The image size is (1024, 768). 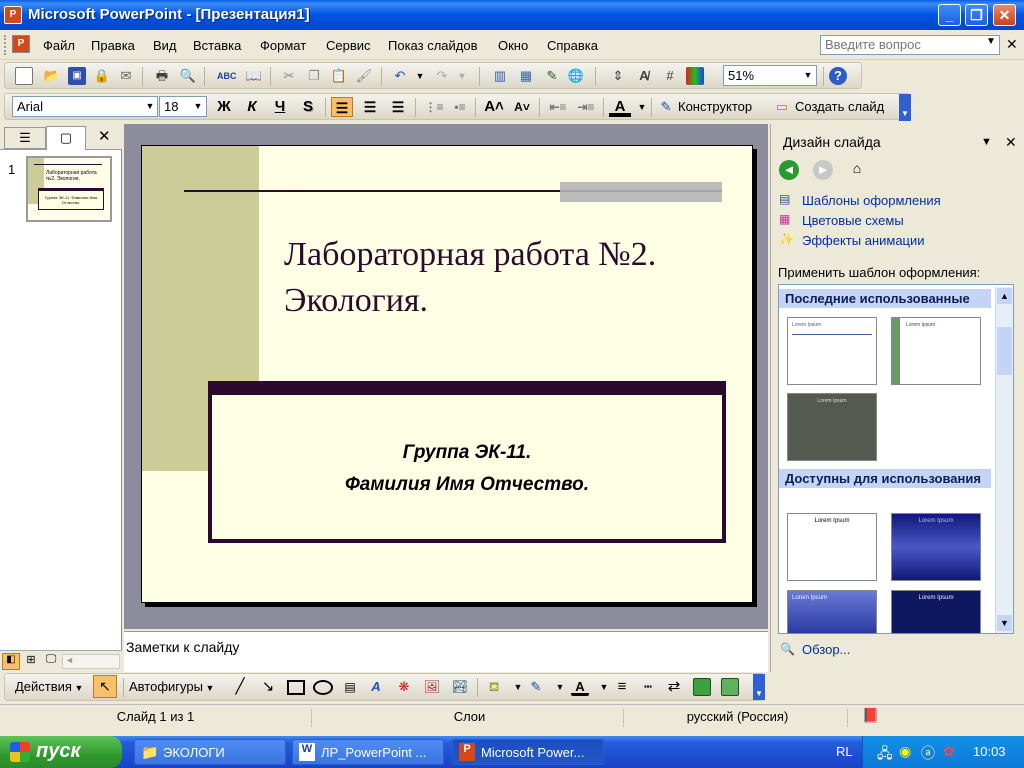 What do you see at coordinates (839, 106) in the screenshot?
I see `new-slide-button: Создать слайд` at bounding box center [839, 106].